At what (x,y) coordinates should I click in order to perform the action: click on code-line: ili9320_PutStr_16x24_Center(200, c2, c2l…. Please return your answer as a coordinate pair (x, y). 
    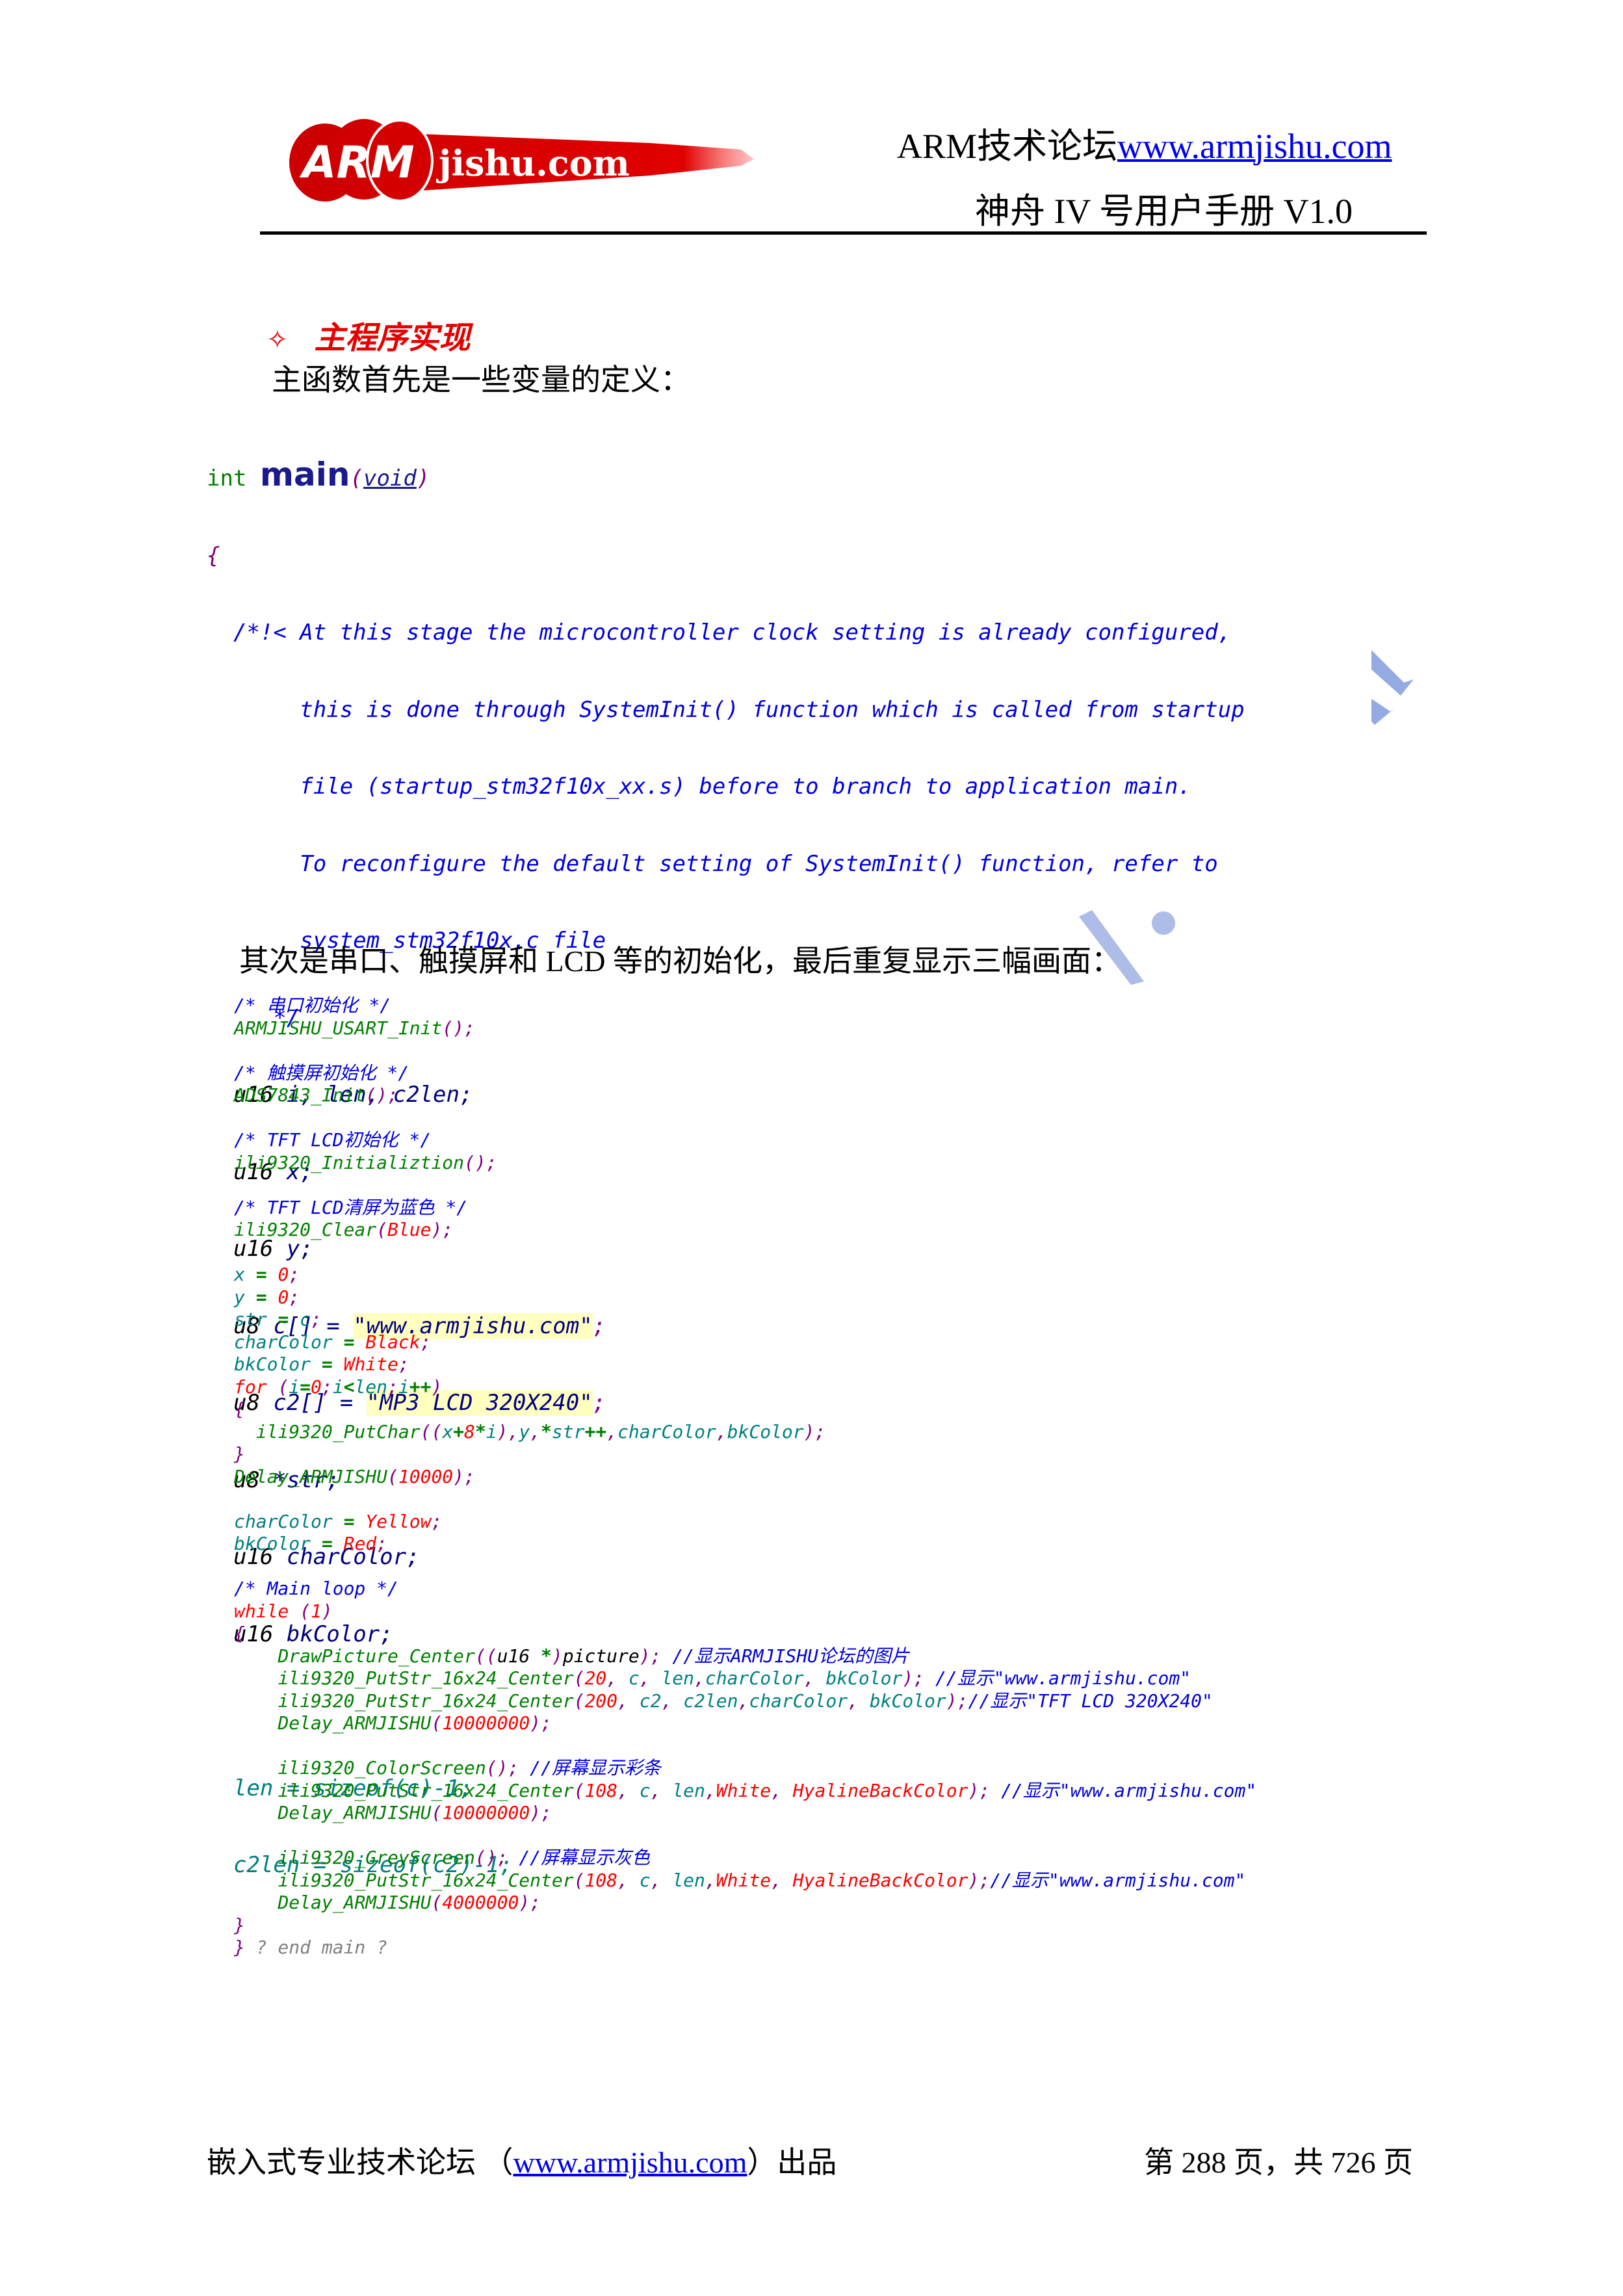
    Looking at the image, I should click on (746, 1700).